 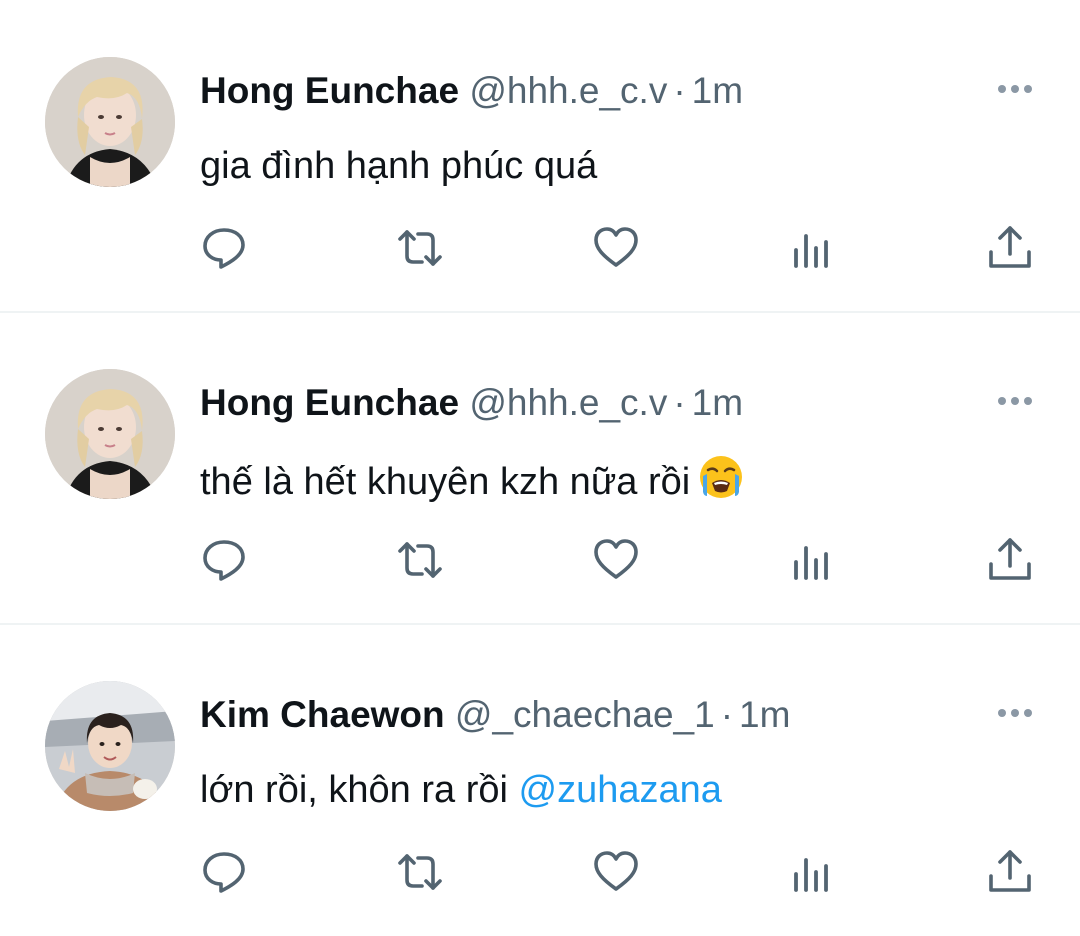 I want to click on tweet-text: gia đình hạnh phúc quá, so click(x=398, y=166).